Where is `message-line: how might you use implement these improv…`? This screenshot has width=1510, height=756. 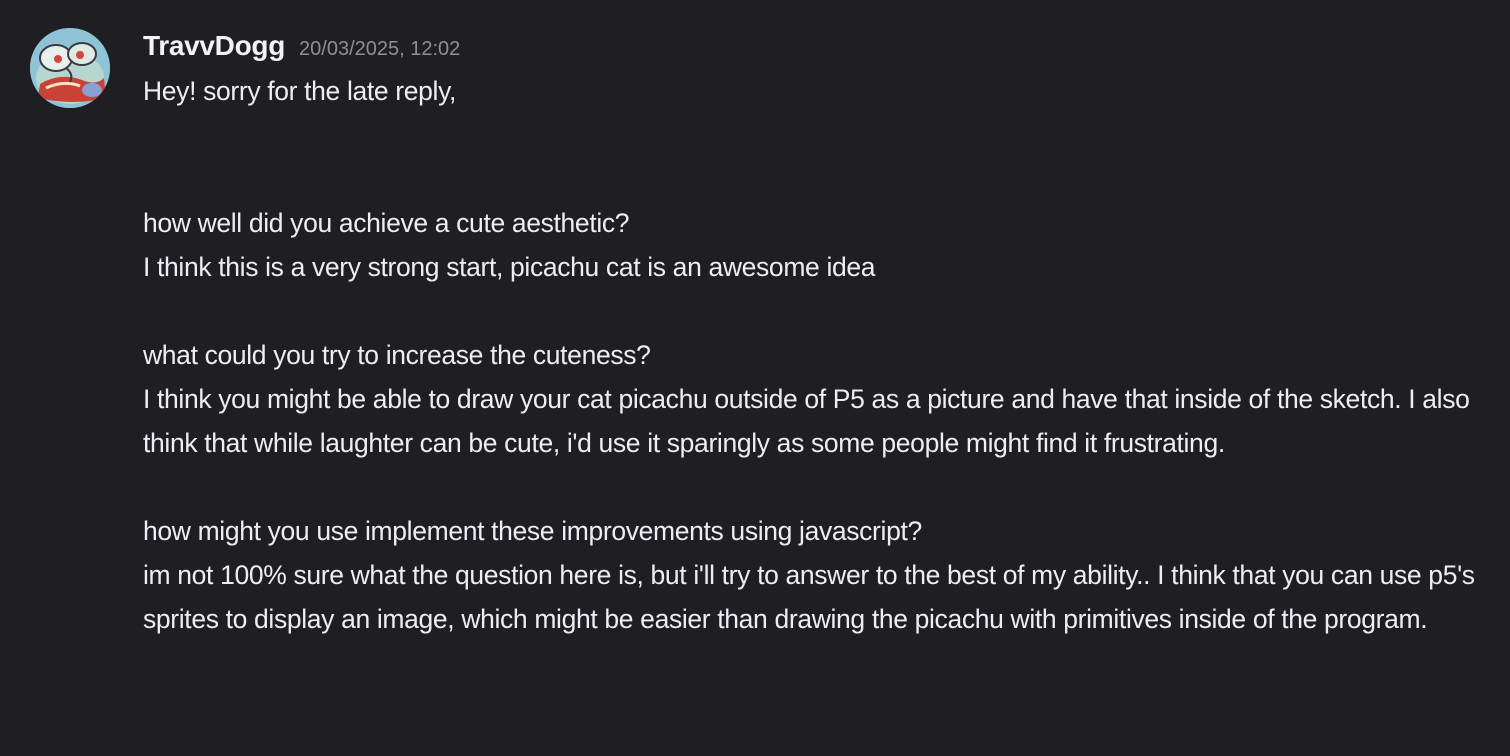 message-line: how might you use implement these improv… is located at coordinates (532, 531).